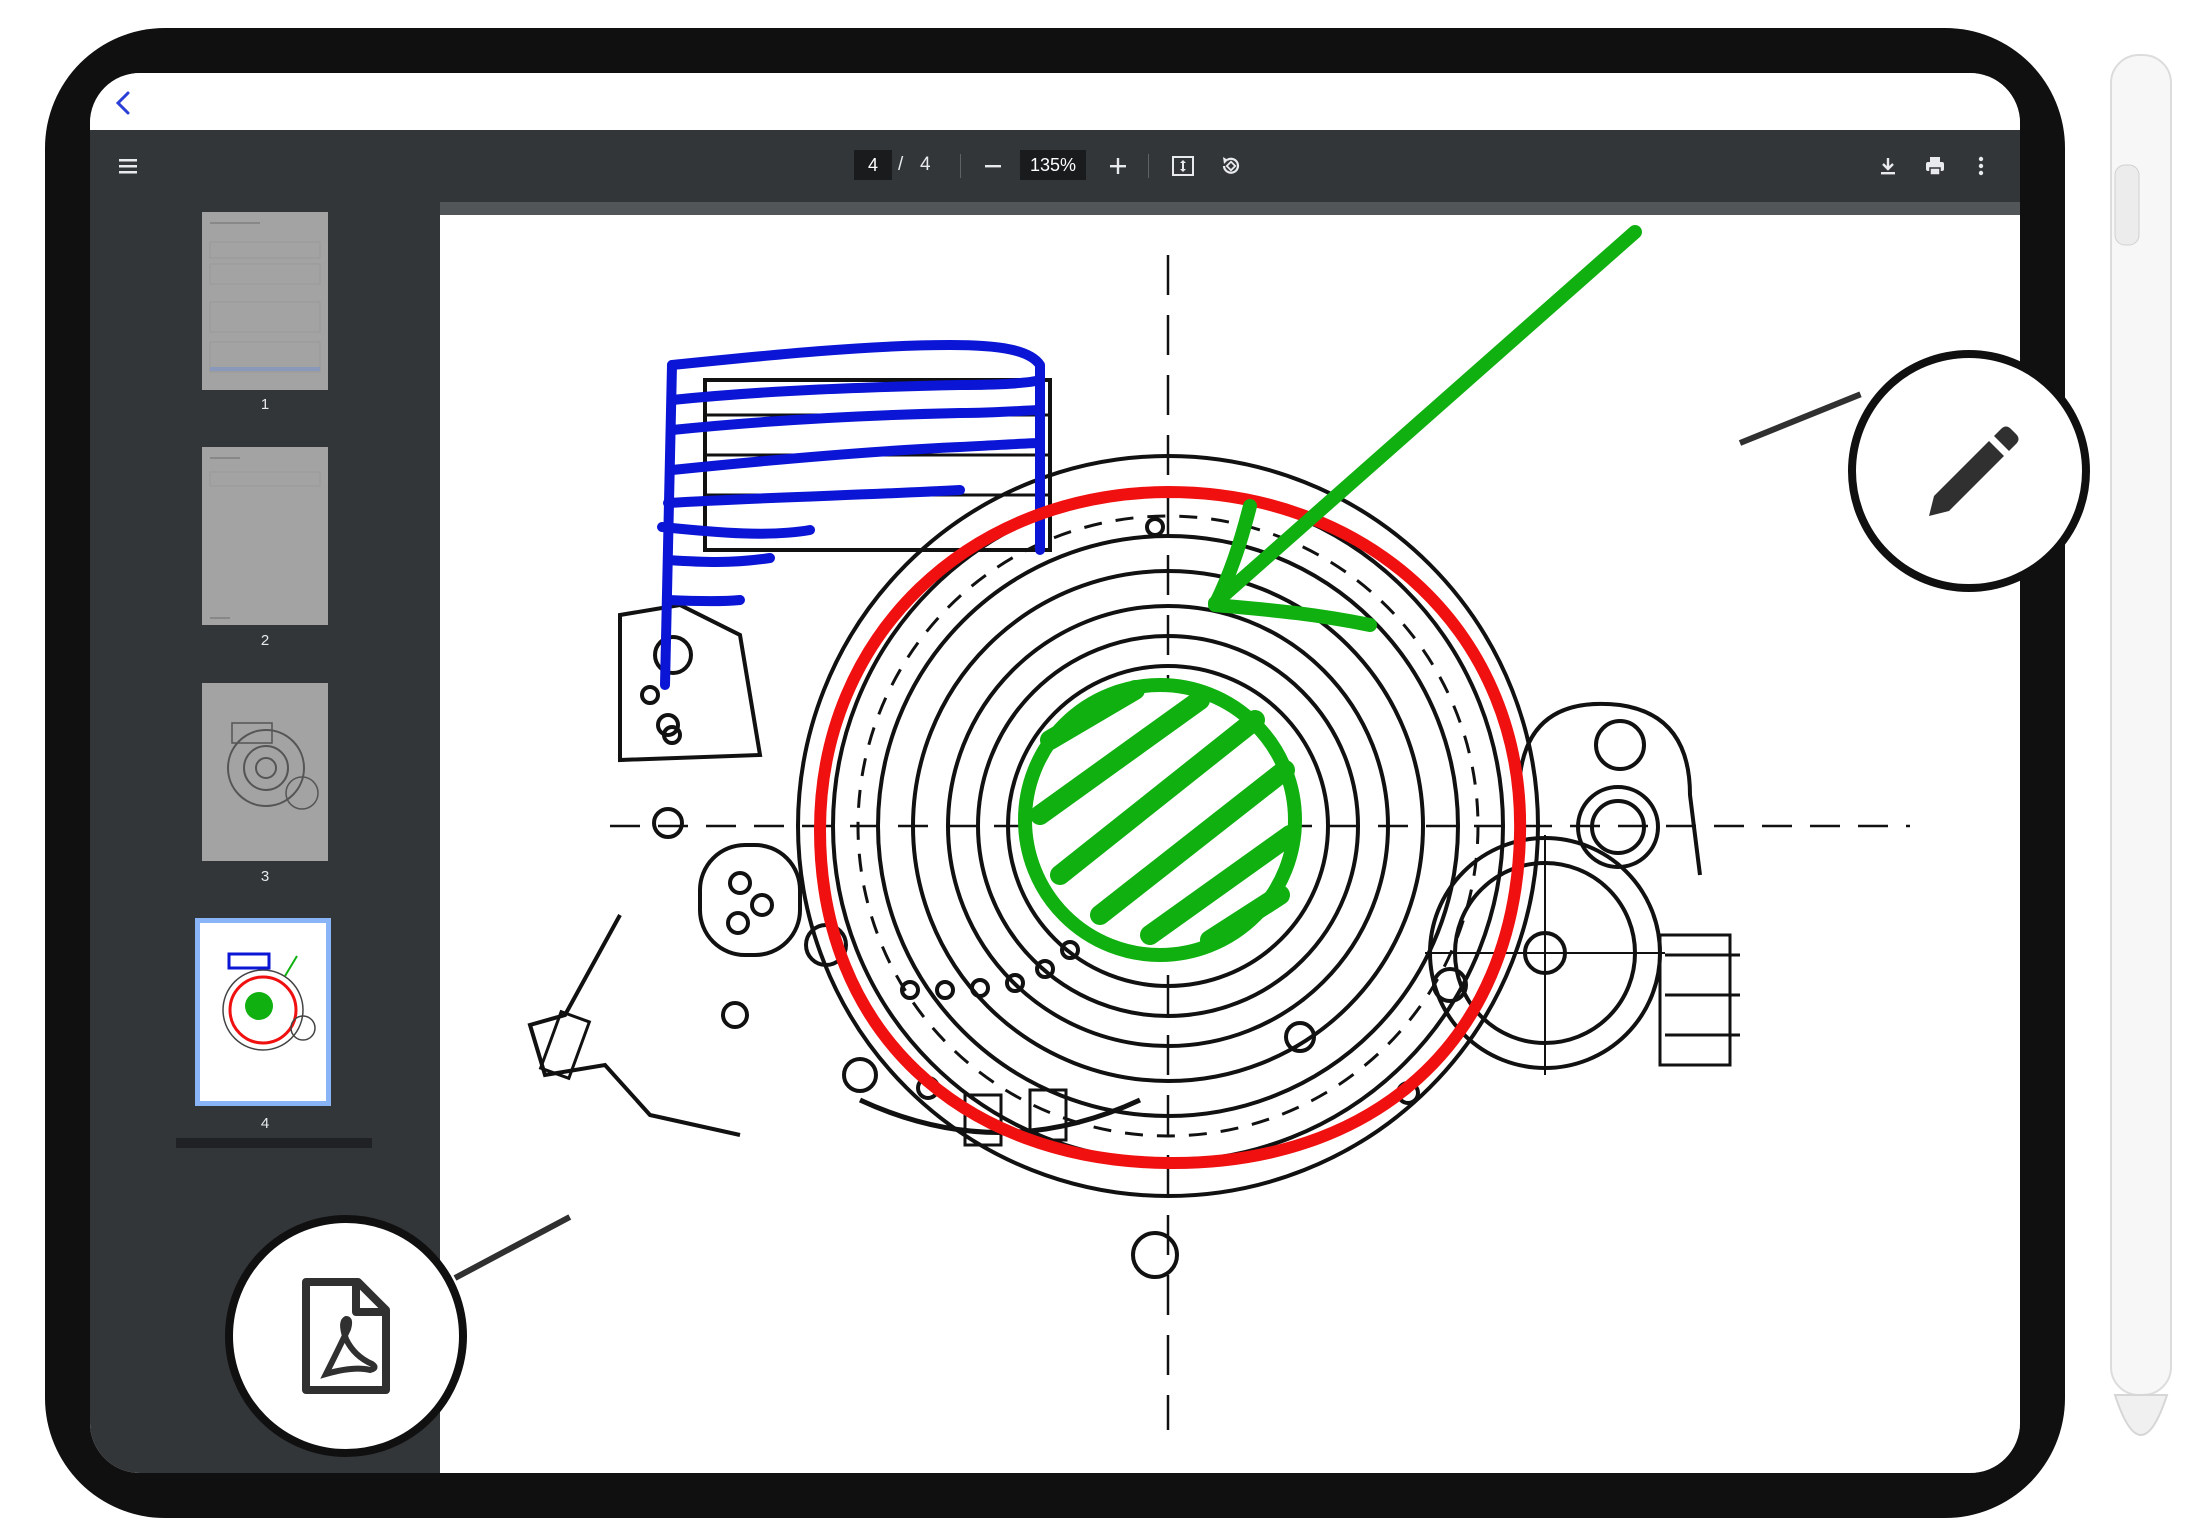 The height and width of the screenshot is (1531, 2200). What do you see at coordinates (265, 640) in the screenshot?
I see `thumbnail-label: 2` at bounding box center [265, 640].